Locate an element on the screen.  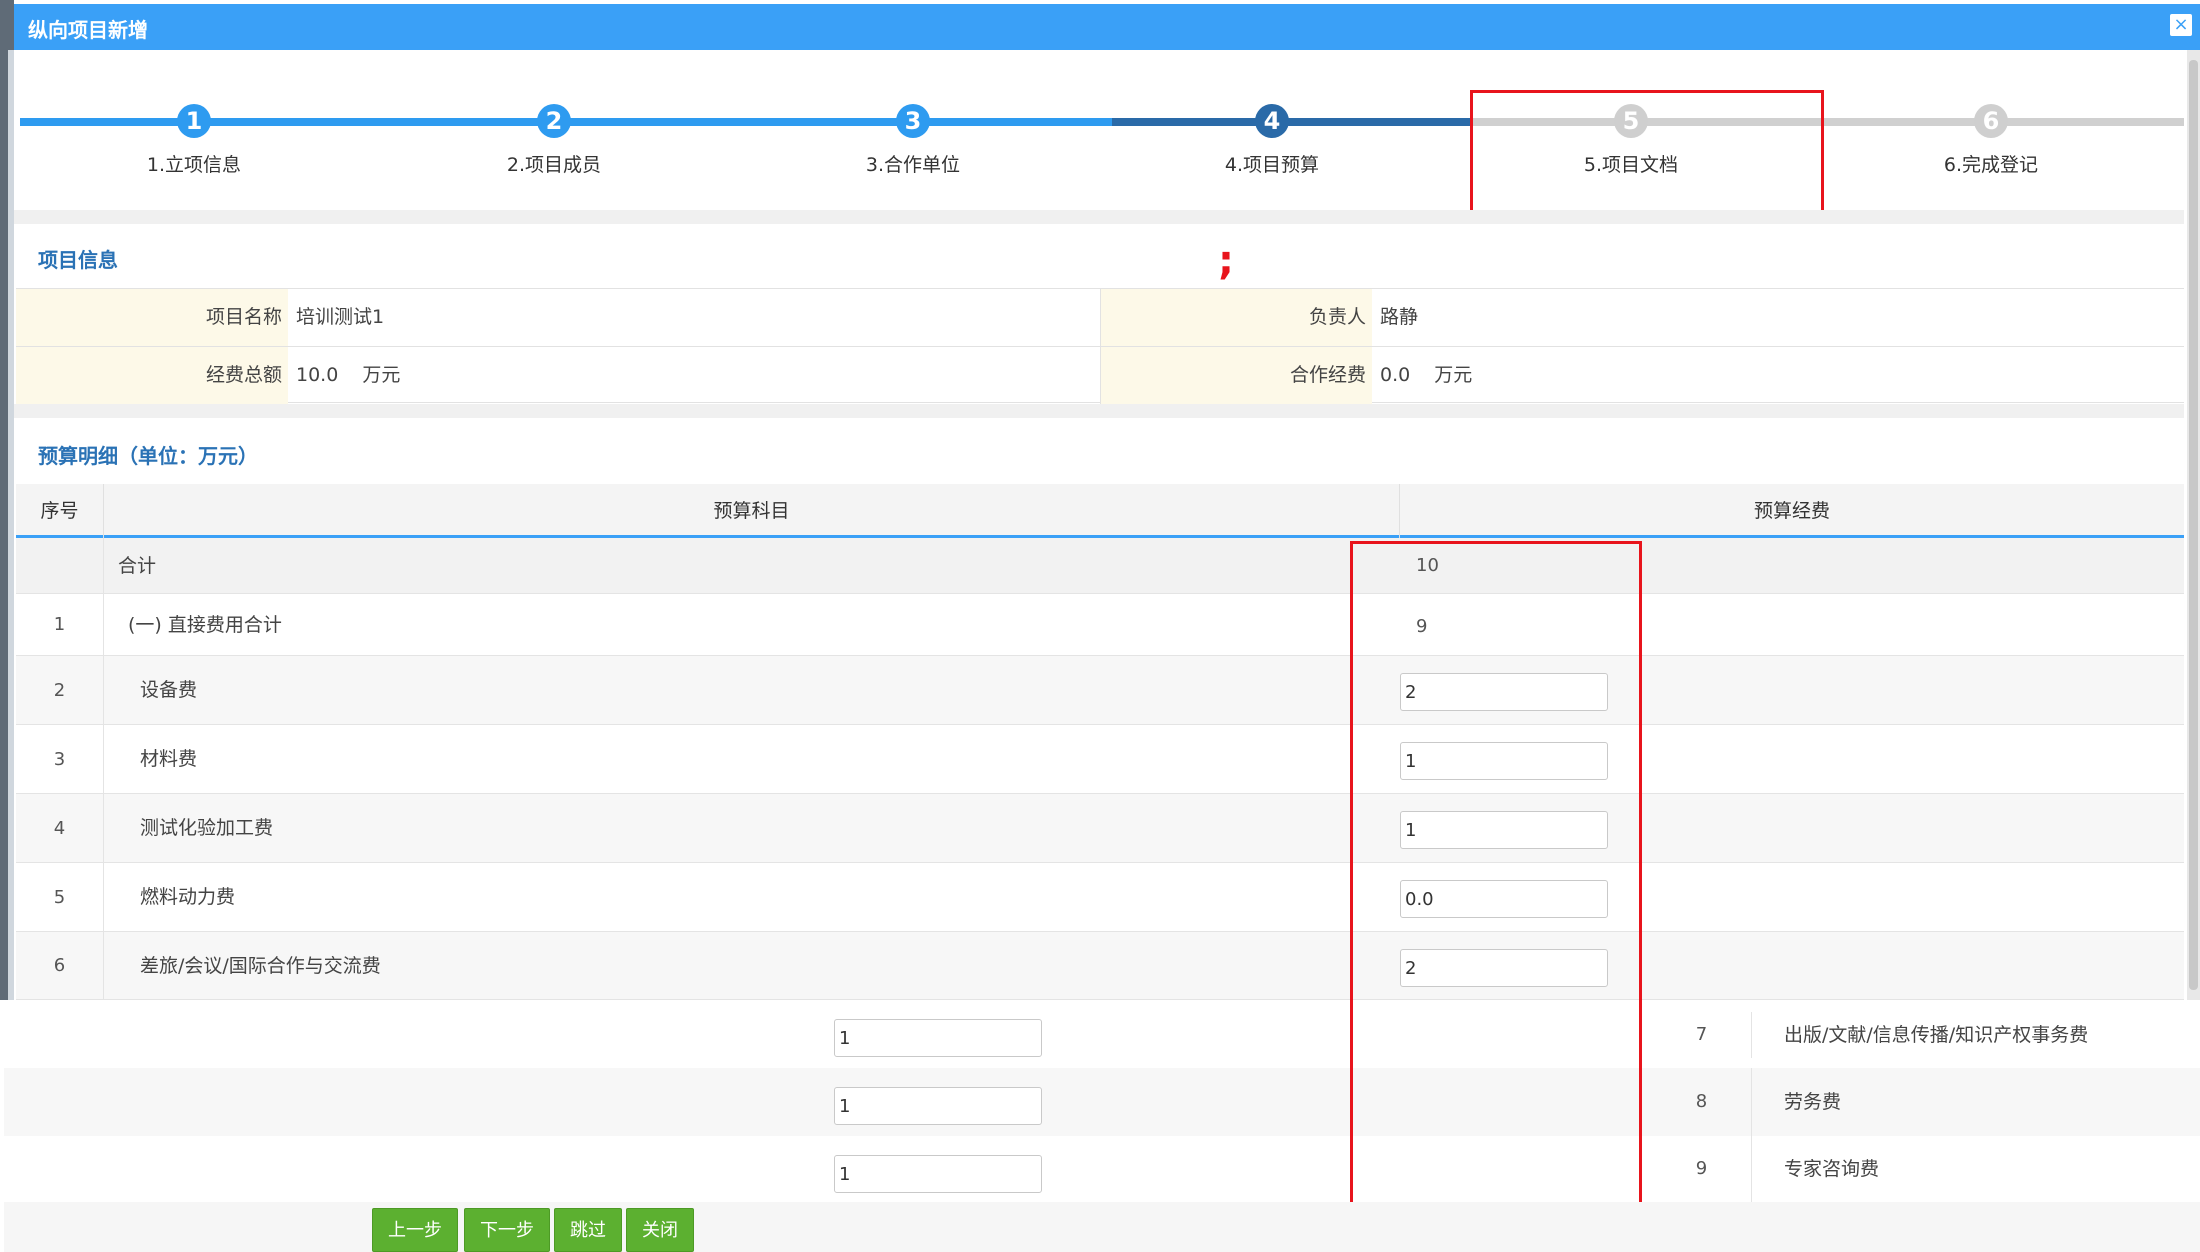
header-amount: 预算经费 is located at coordinates (1791, 511).